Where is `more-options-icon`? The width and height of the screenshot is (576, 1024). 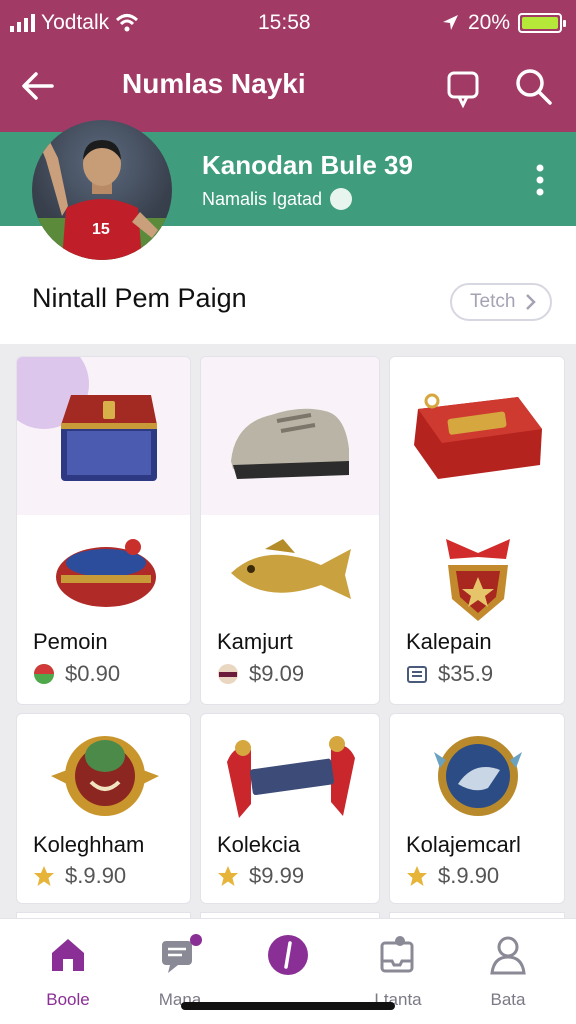 more-options-icon is located at coordinates (540, 180).